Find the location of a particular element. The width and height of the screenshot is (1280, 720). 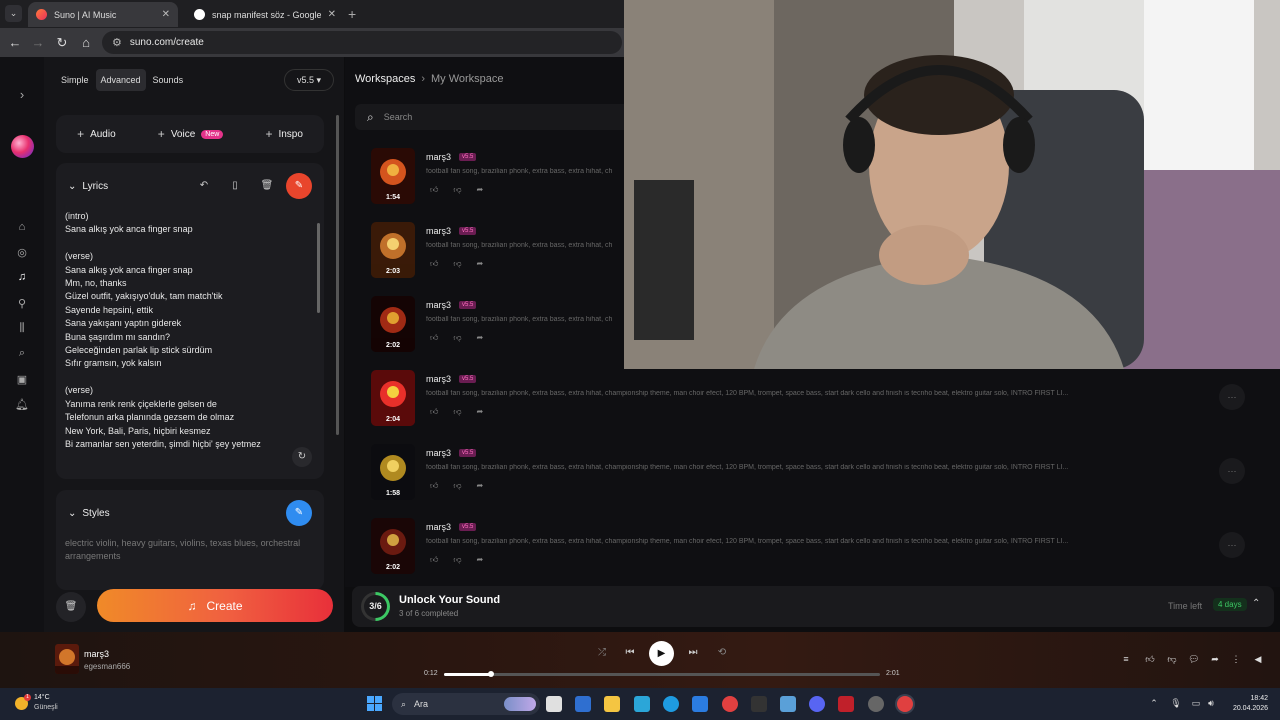

song-cover: 1:58 is located at coordinates (393, 472).